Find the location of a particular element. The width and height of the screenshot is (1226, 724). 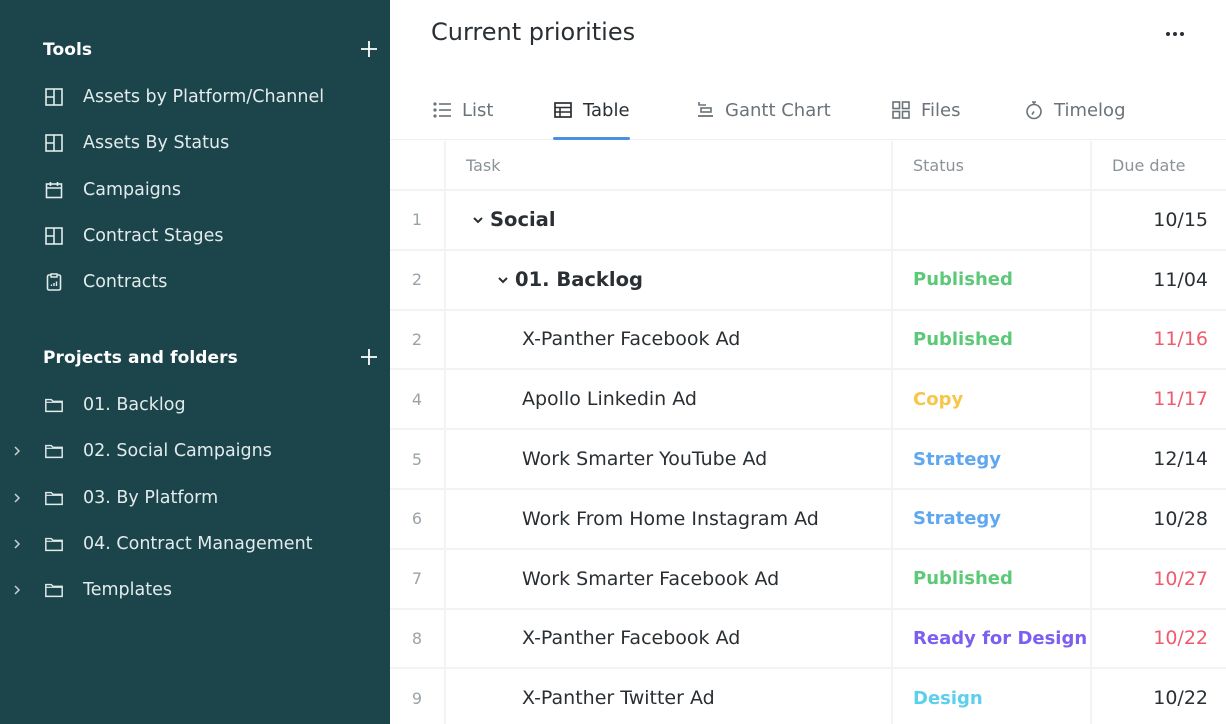

page-title: Current priorities is located at coordinates (533, 32).